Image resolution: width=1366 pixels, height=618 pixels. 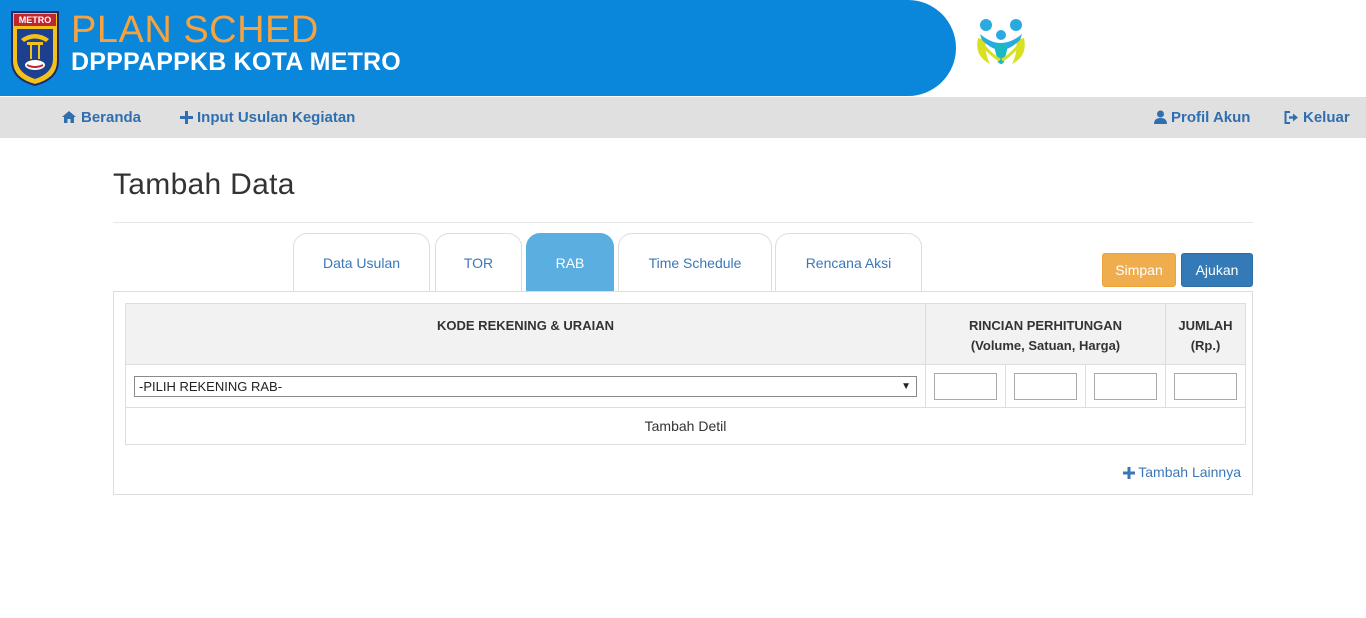 I want to click on nav-logout-label: Keluar, so click(x=1326, y=117).